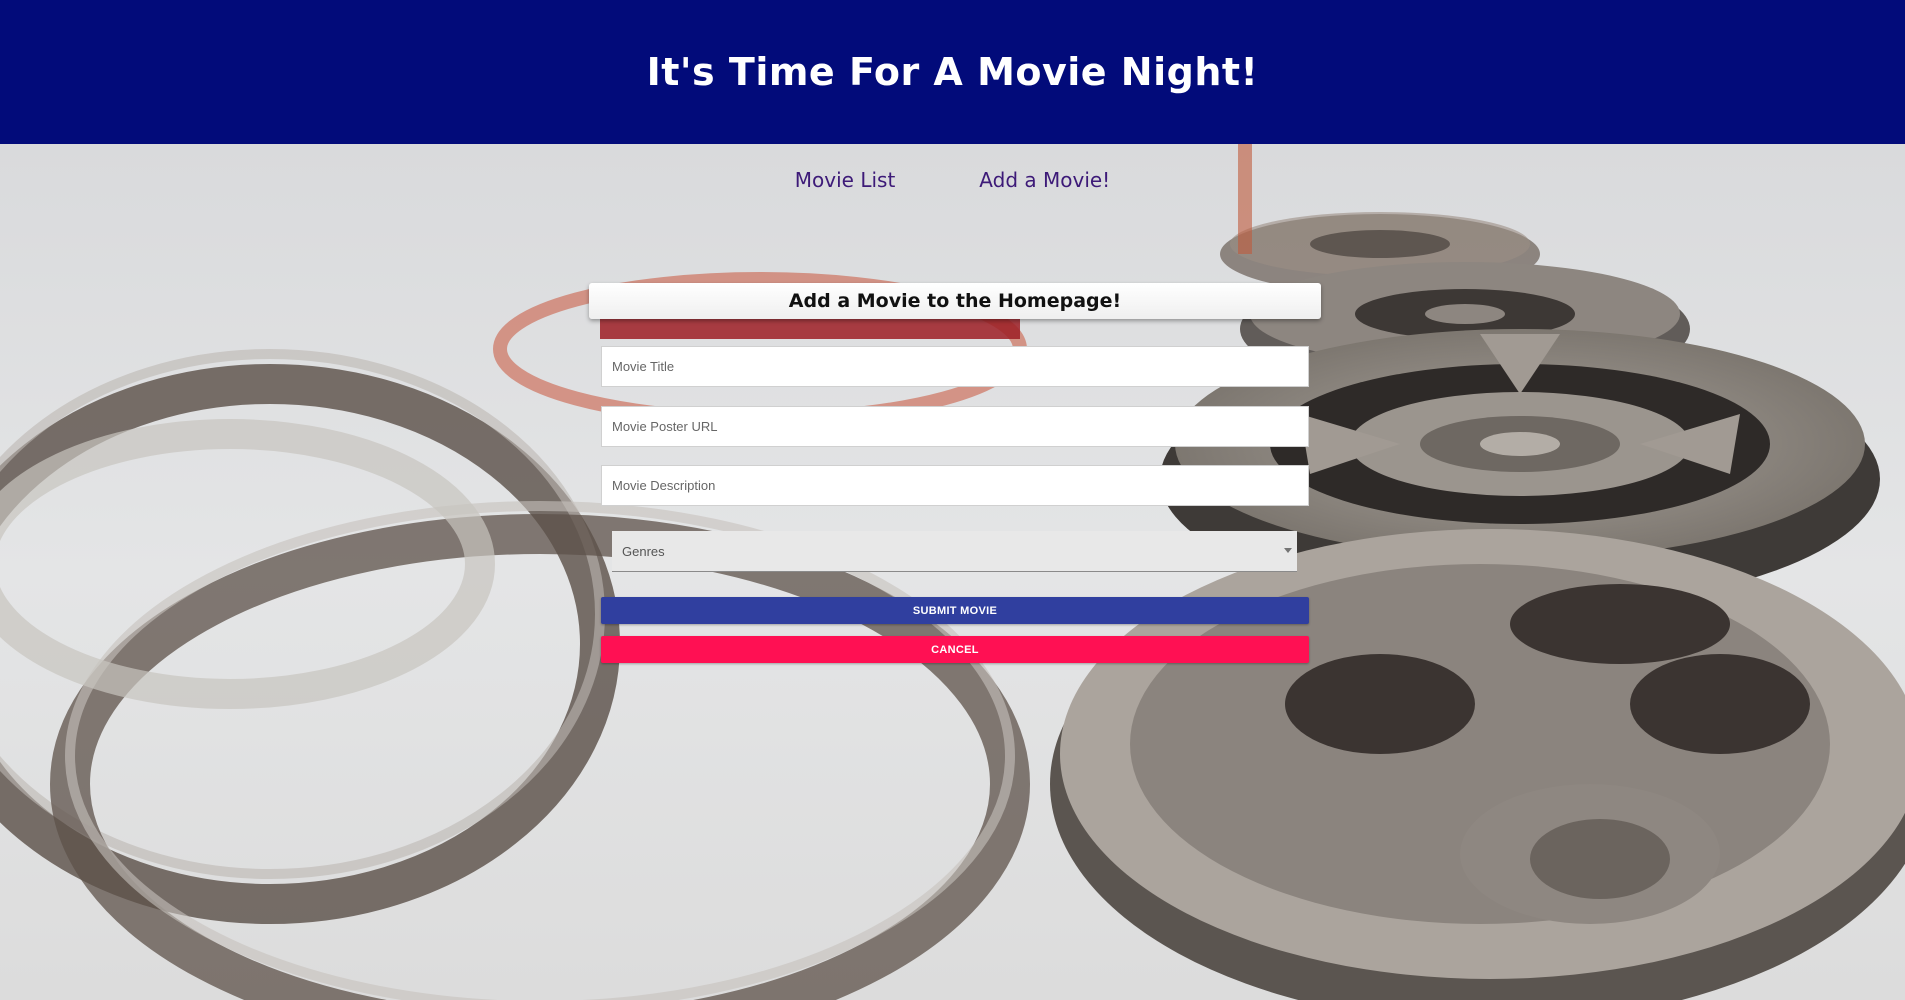 Image resolution: width=1905 pixels, height=1000 pixels. Describe the element at coordinates (1288, 550) in the screenshot. I see `dropdown-arrow-icon` at that location.